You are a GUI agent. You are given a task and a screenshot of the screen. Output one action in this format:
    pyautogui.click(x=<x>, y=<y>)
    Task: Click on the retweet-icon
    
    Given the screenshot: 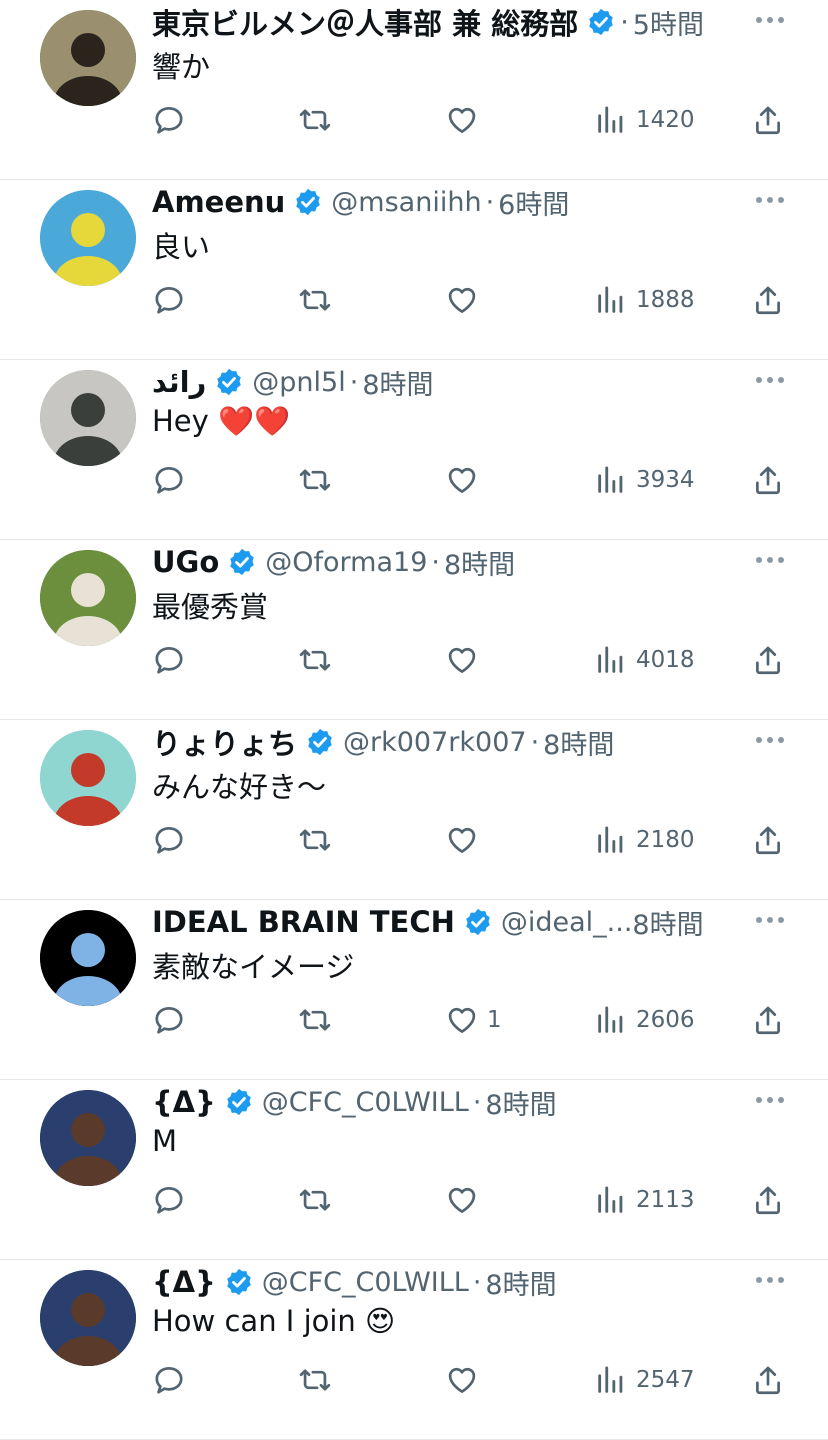 What is the action you would take?
    pyautogui.click(x=315, y=1380)
    